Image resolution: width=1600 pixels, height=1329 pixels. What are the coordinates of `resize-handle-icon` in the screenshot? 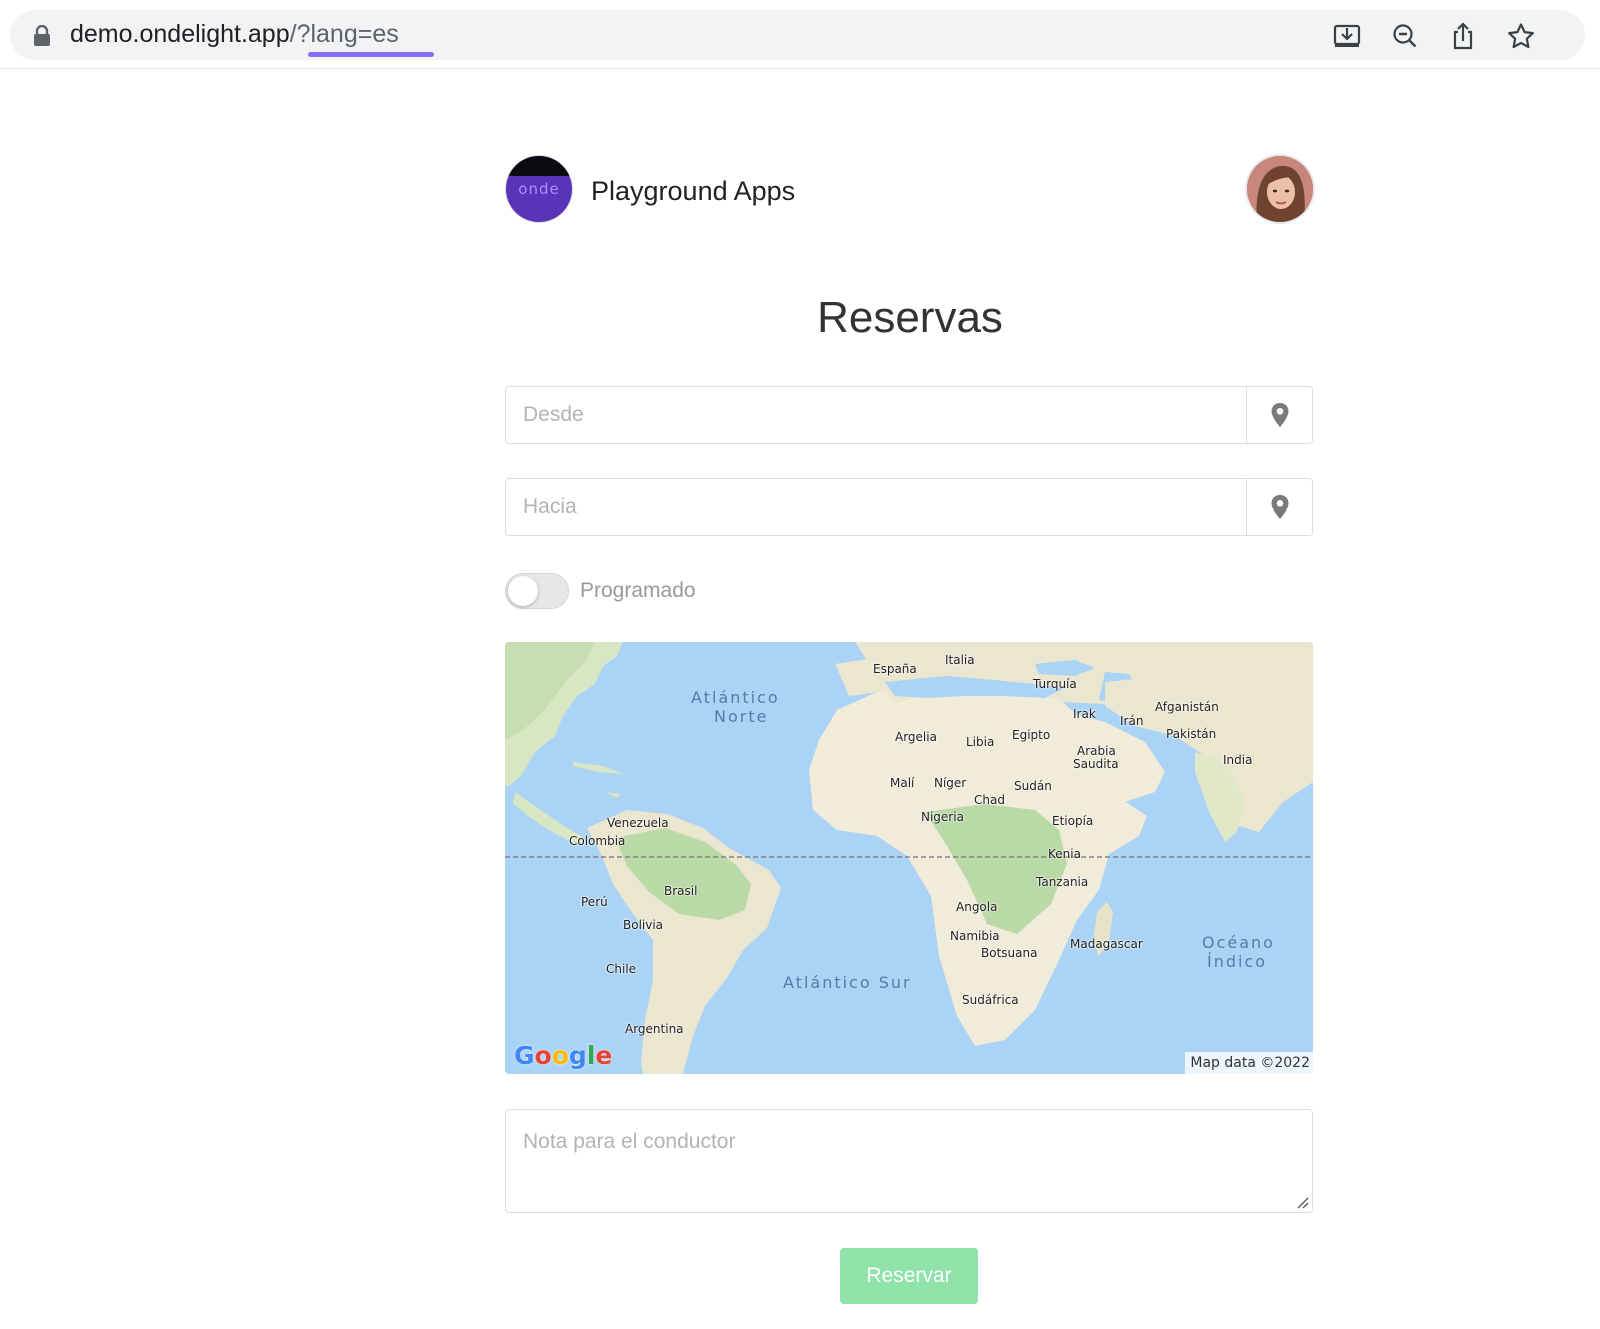 It's located at (1302, 1202).